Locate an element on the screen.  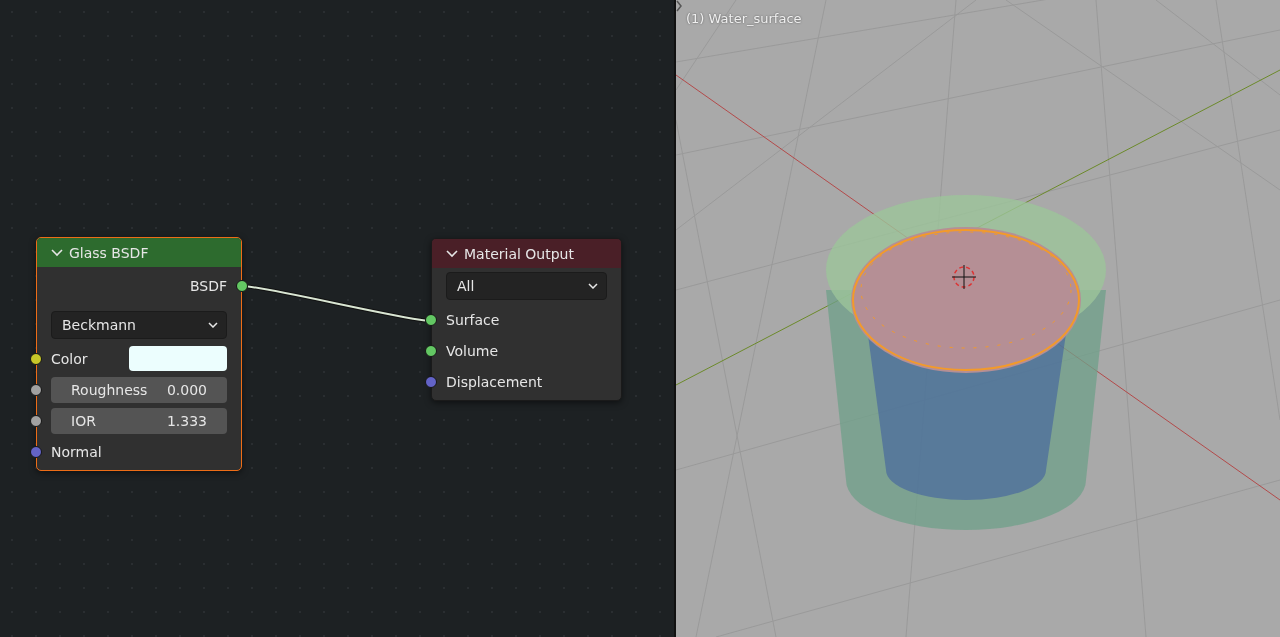
number-field: Roughness 0.000 is located at coordinates (139, 389).